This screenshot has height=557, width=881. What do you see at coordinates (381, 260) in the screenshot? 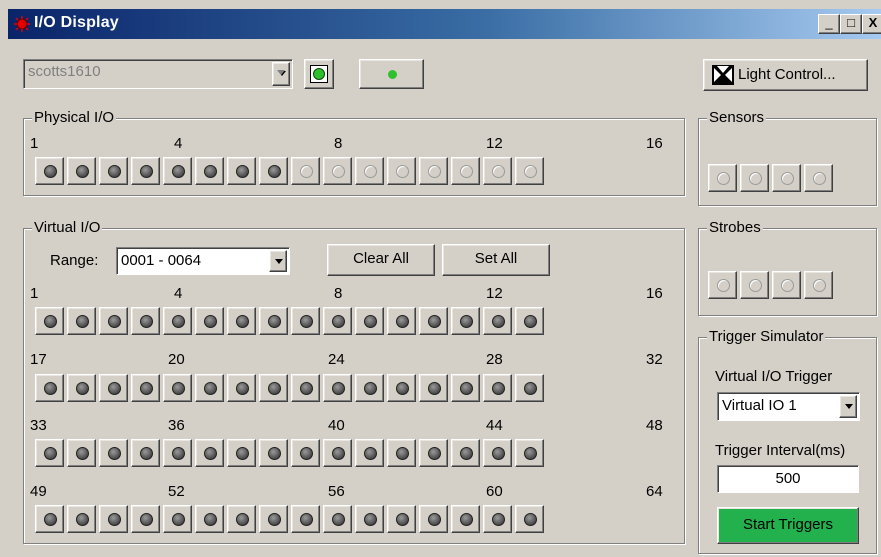
I see `clear-all-button: Clear All` at bounding box center [381, 260].